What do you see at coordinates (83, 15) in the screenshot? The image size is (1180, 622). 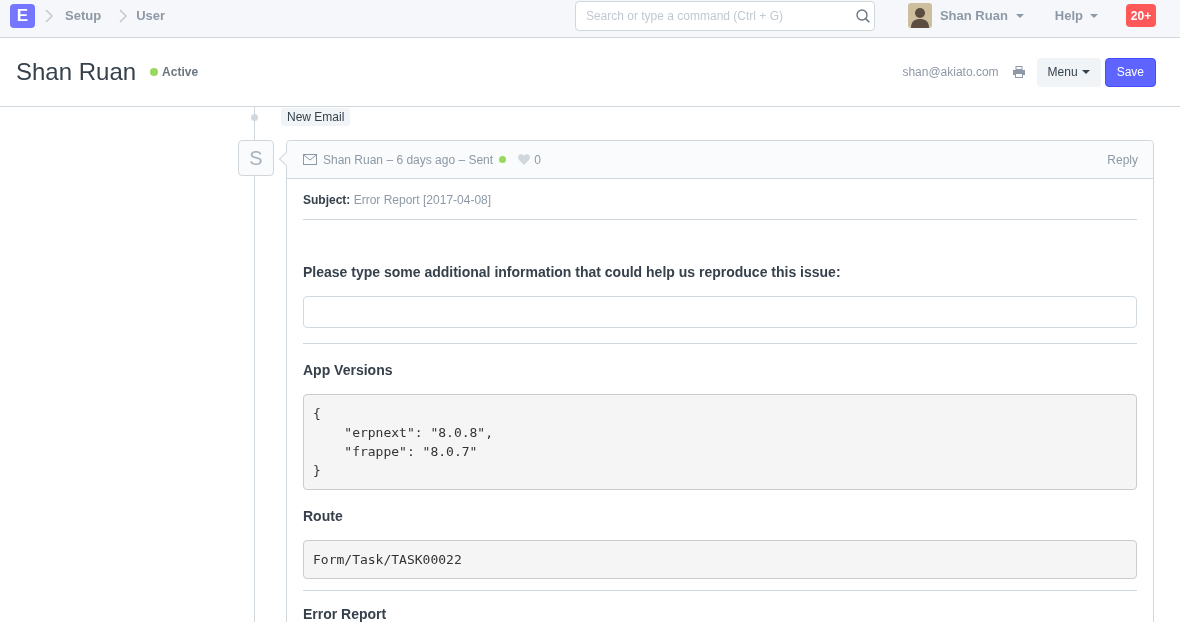 I see `breadcrumb-link: Setup` at bounding box center [83, 15].